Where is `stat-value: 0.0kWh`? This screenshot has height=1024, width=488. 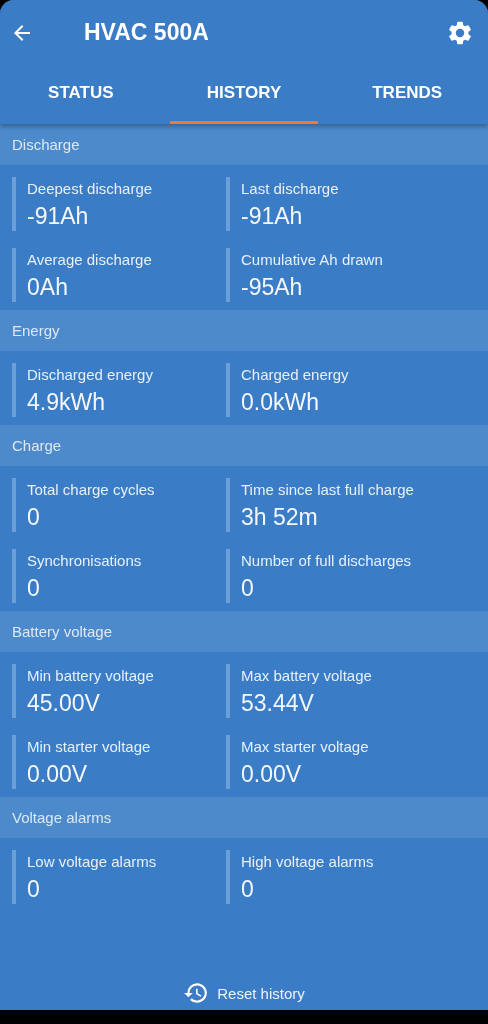 stat-value: 0.0kWh is located at coordinates (280, 402).